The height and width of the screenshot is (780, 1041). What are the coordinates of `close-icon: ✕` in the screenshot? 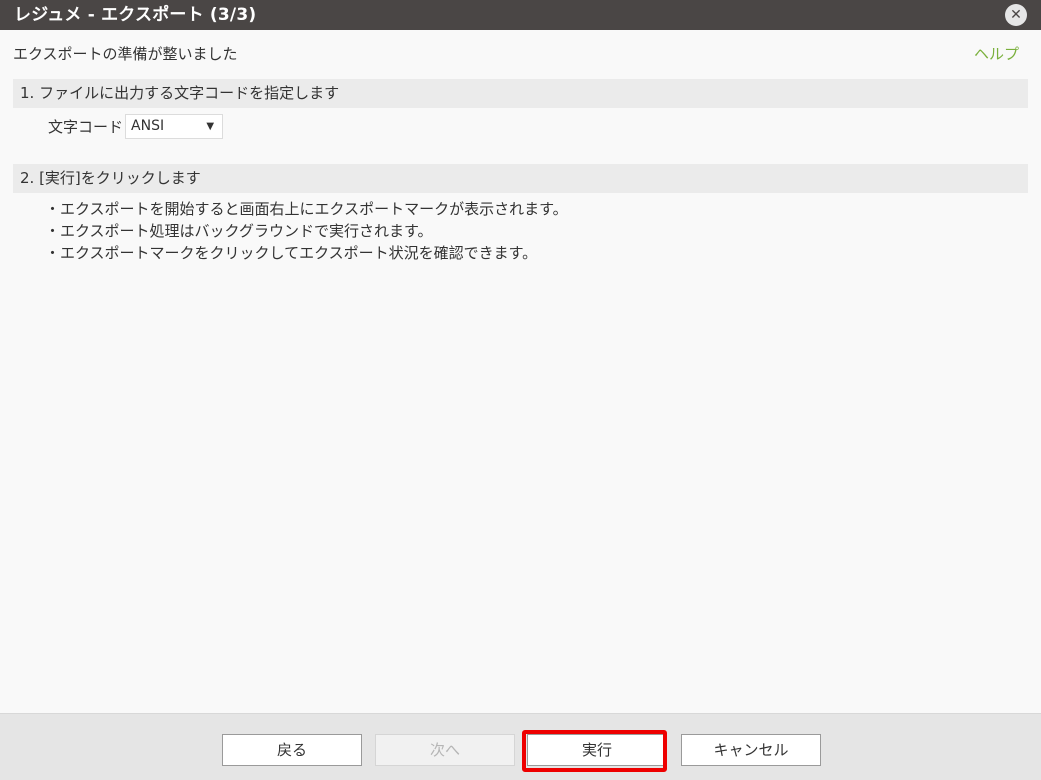 It's located at (1016, 15).